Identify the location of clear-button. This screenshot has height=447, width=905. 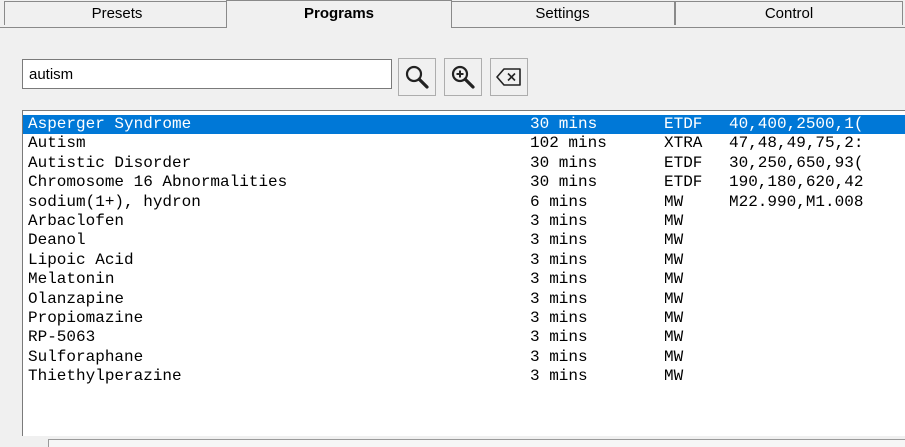
(509, 77).